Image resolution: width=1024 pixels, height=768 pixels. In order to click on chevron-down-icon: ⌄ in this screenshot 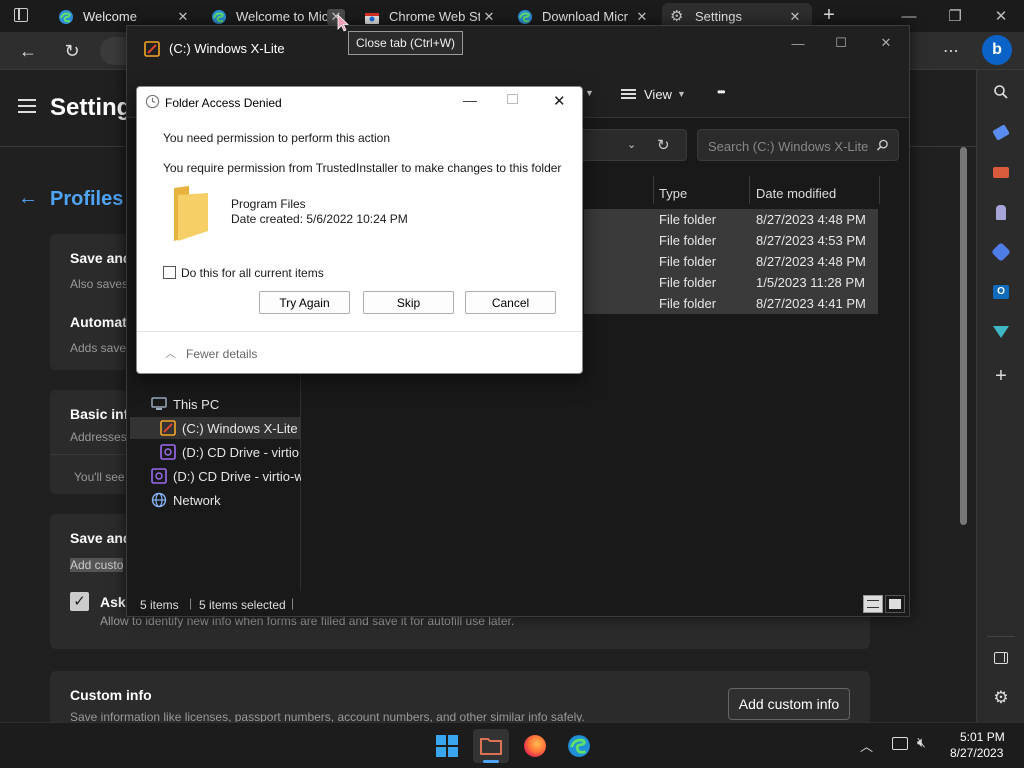, I will do `click(631, 144)`.